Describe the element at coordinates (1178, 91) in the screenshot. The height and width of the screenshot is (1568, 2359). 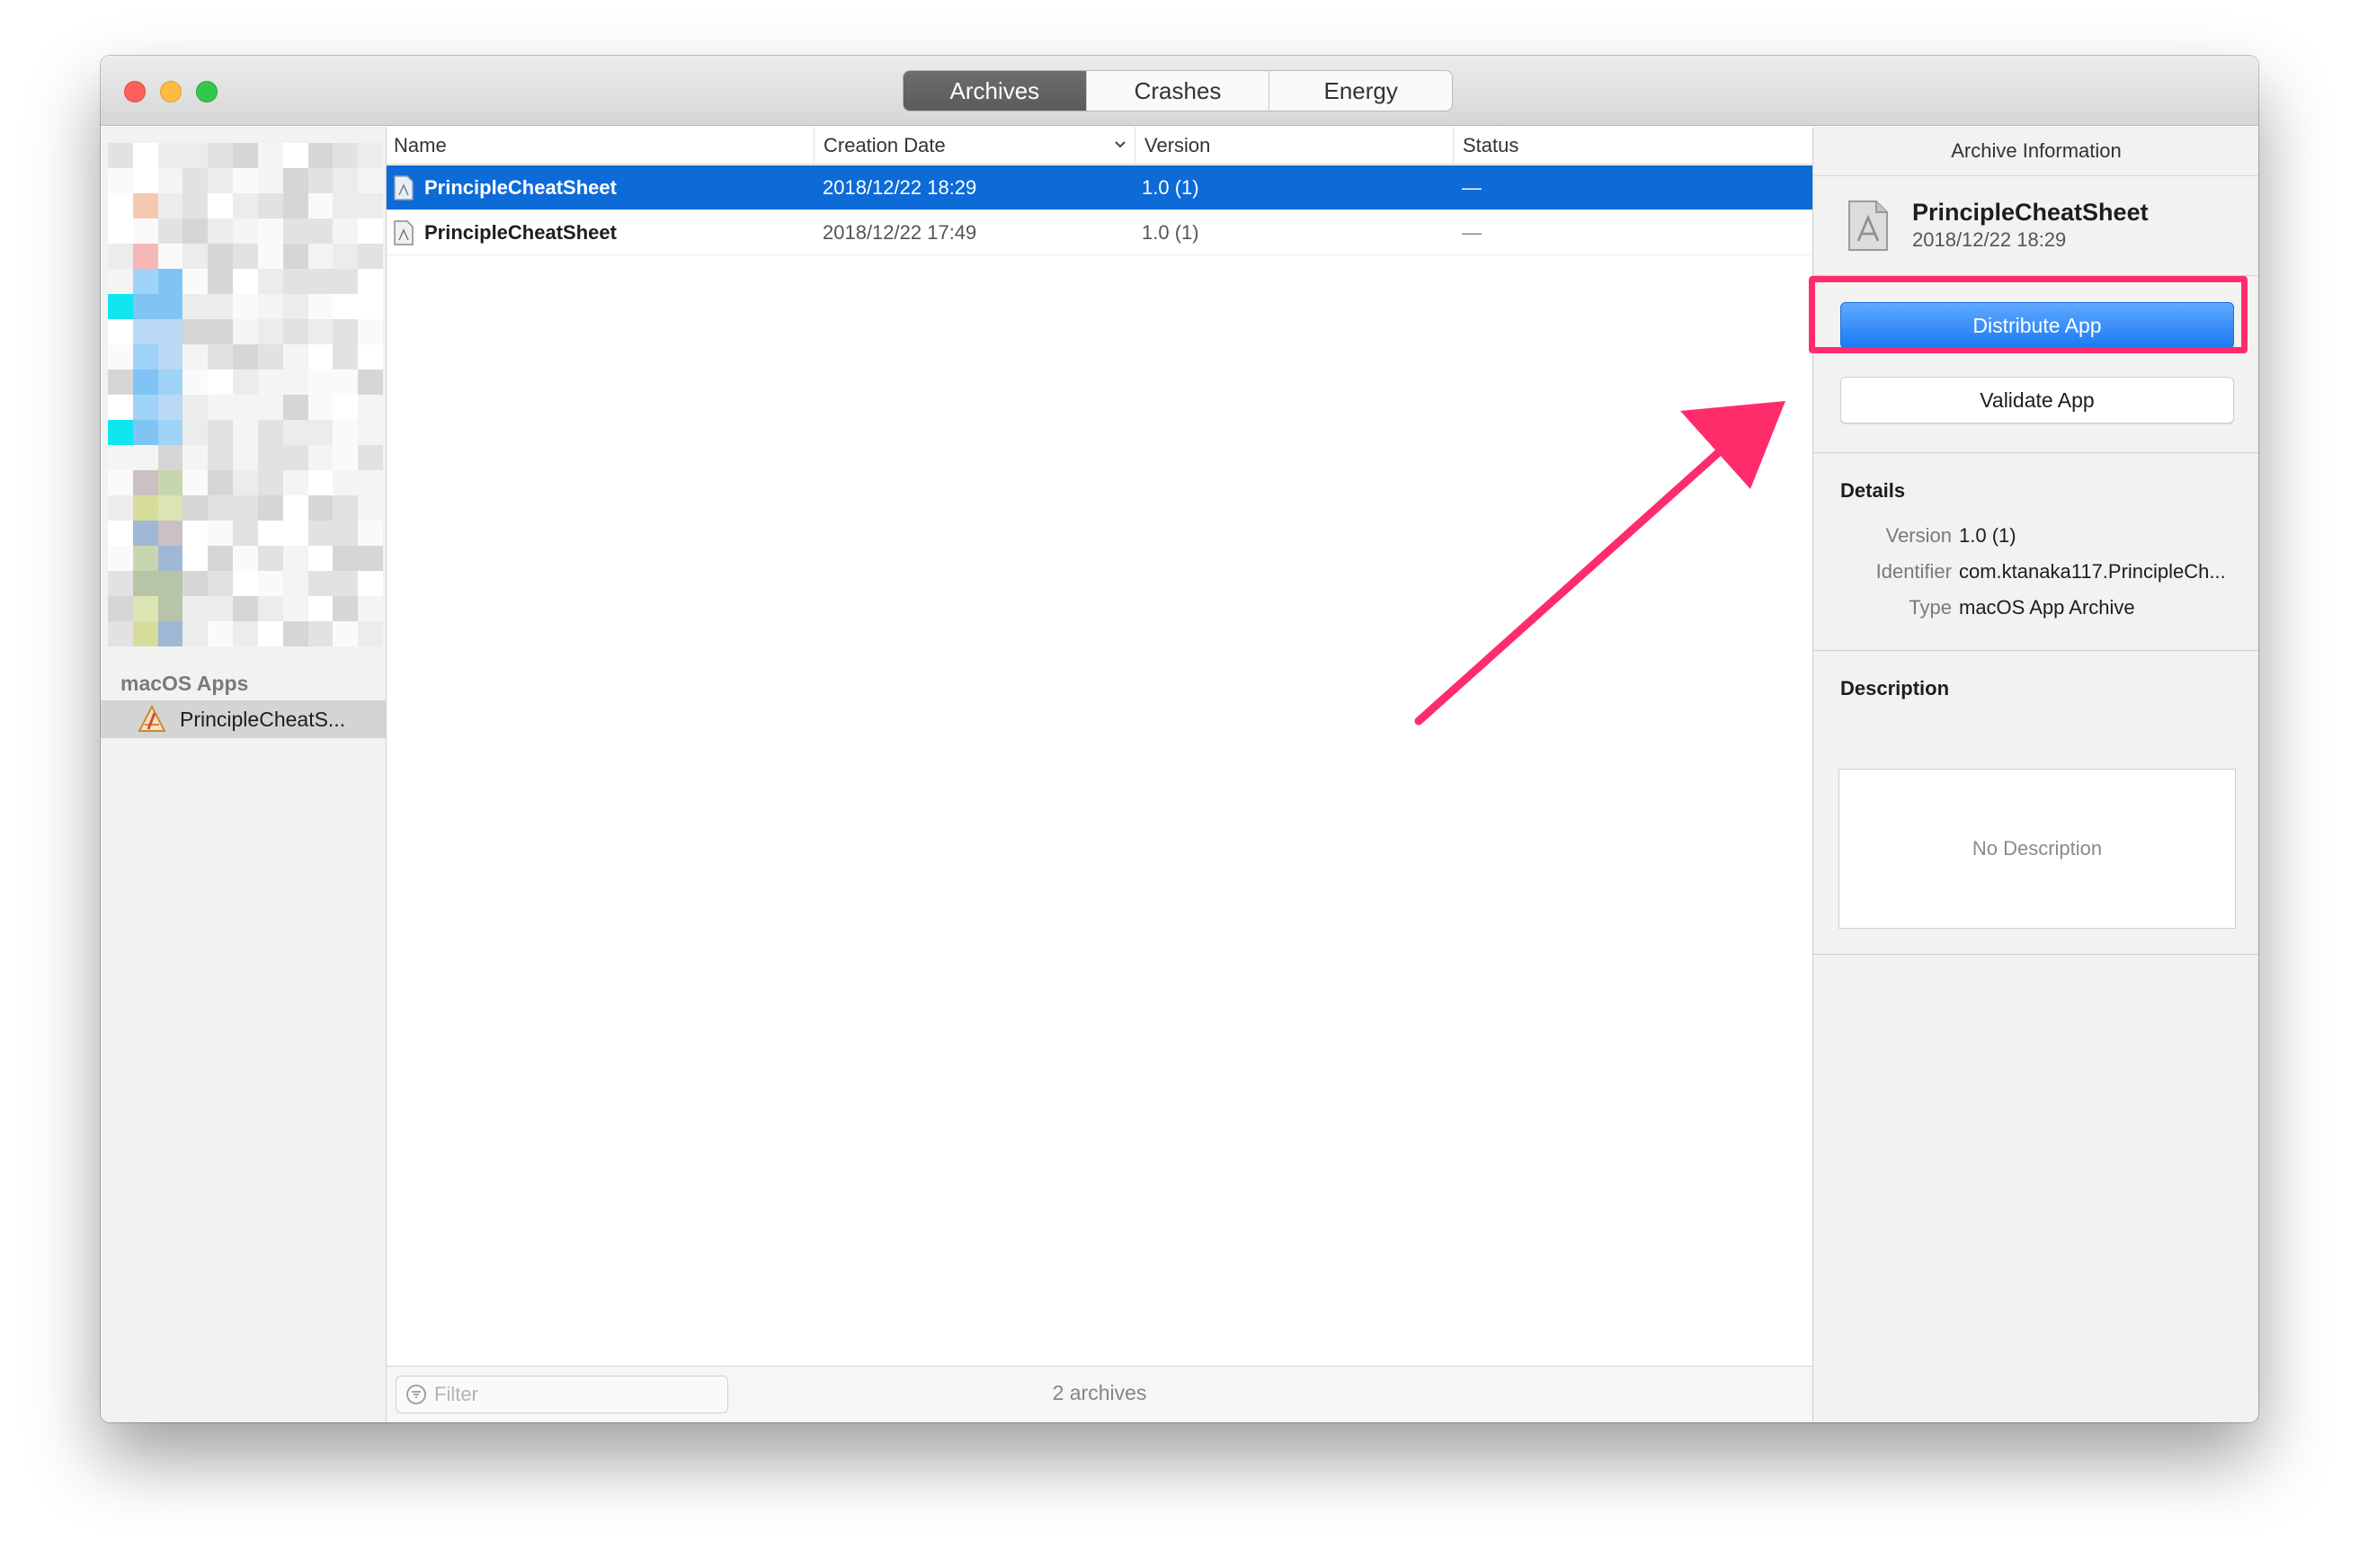
I see `tab-crashes: Crashes` at that location.